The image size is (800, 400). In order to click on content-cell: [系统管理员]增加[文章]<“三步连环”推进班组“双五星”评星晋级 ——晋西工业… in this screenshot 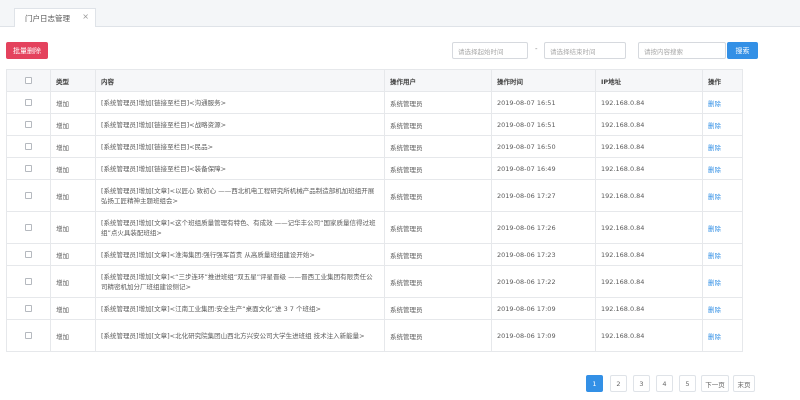, I will do `click(240, 281)`.